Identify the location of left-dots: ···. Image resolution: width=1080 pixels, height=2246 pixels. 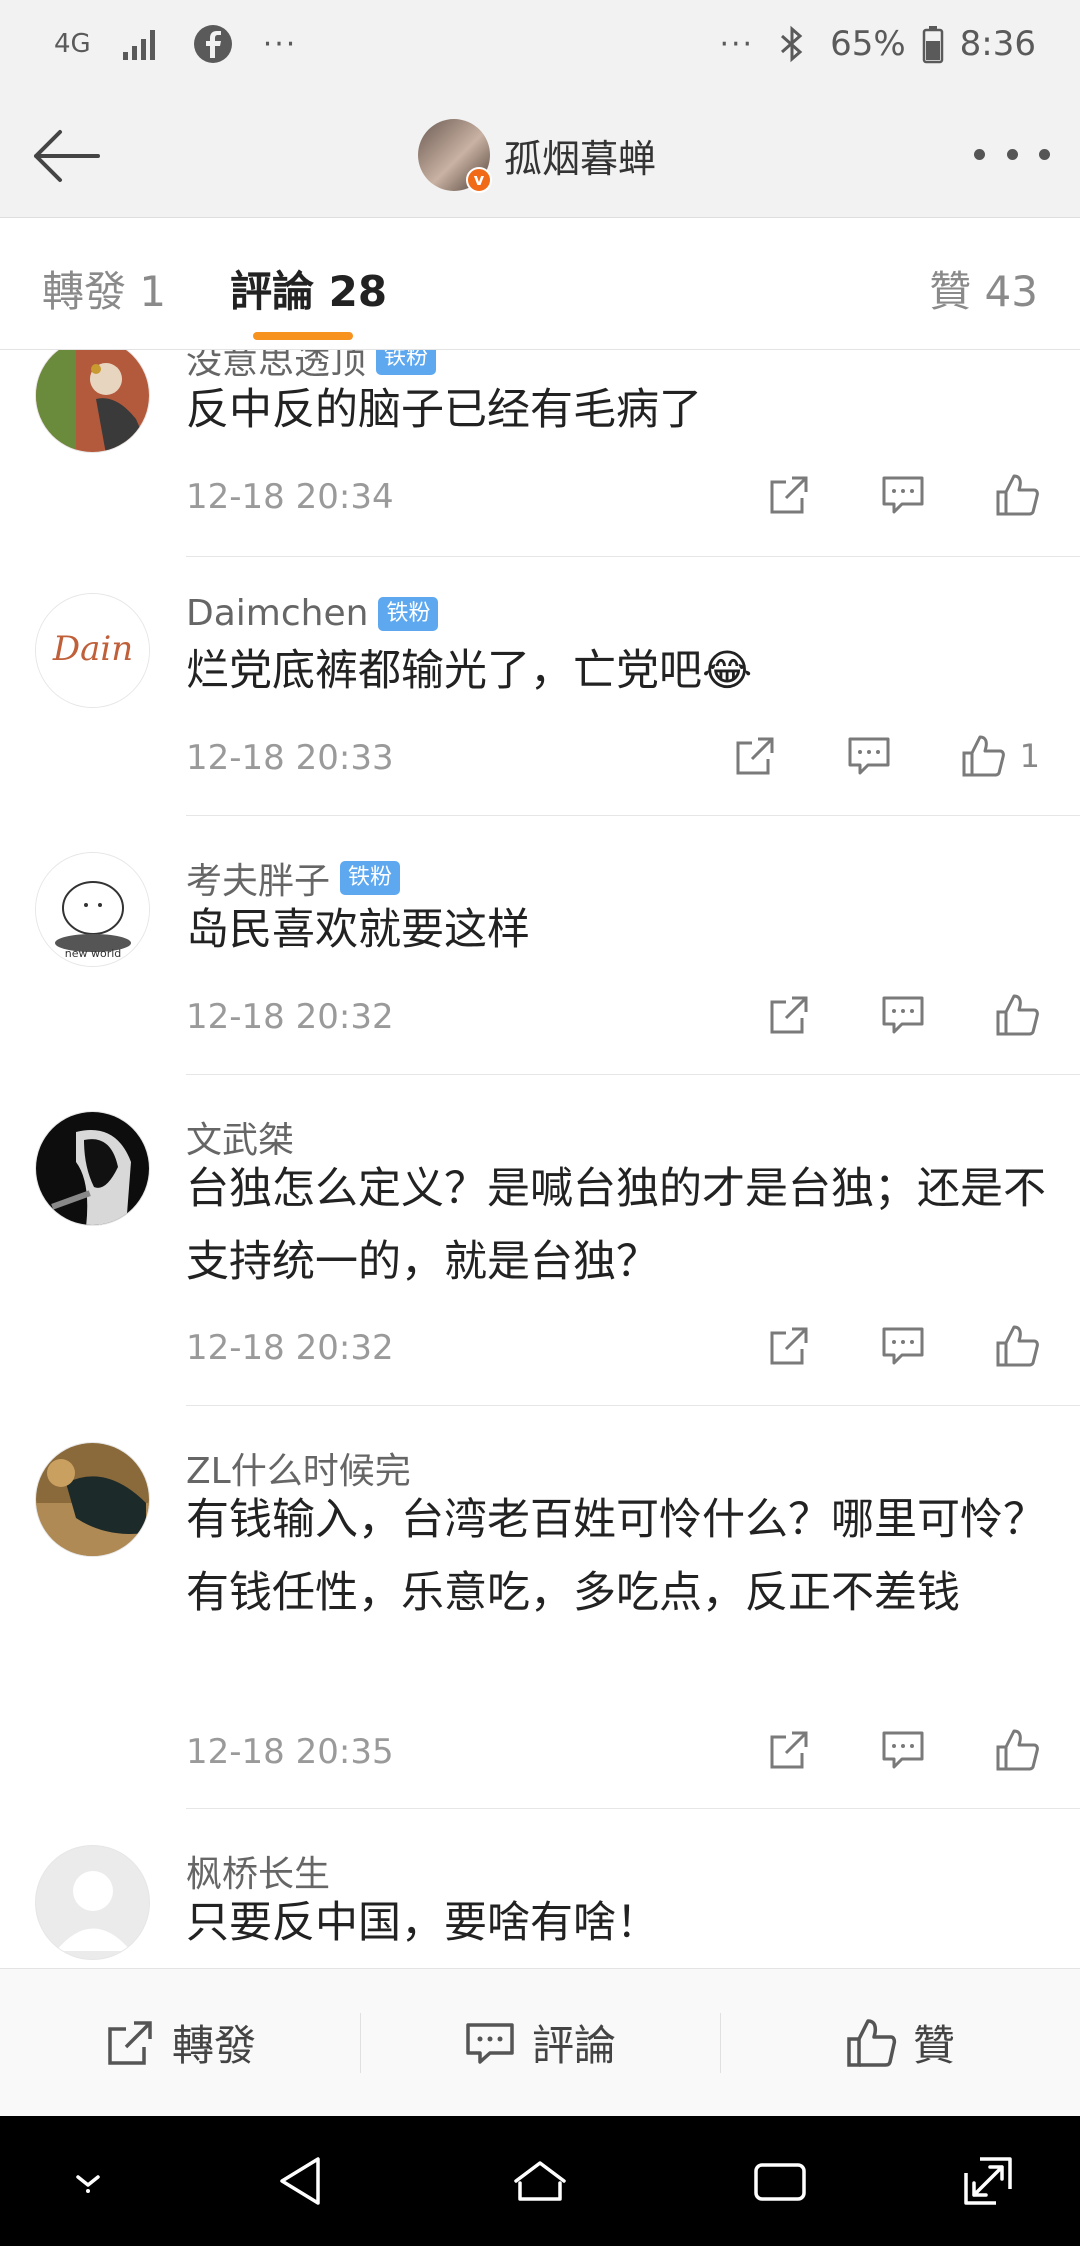
(280, 44).